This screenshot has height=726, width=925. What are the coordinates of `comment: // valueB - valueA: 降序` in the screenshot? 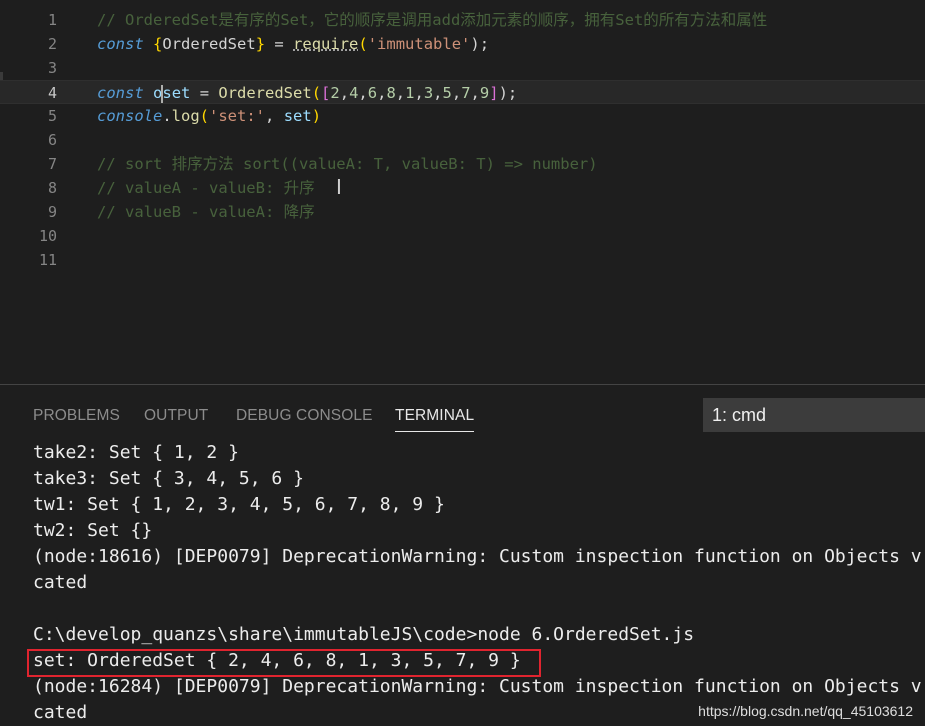 It's located at (206, 212).